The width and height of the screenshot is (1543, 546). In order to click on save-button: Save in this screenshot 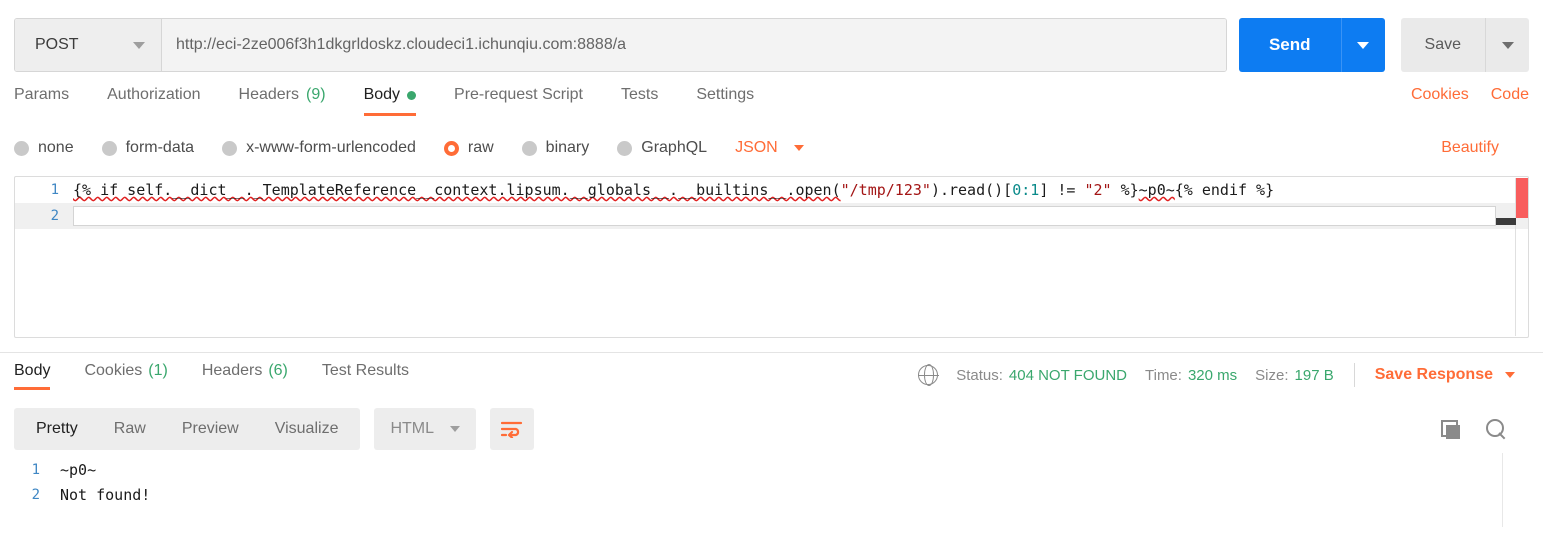, I will do `click(1442, 45)`.